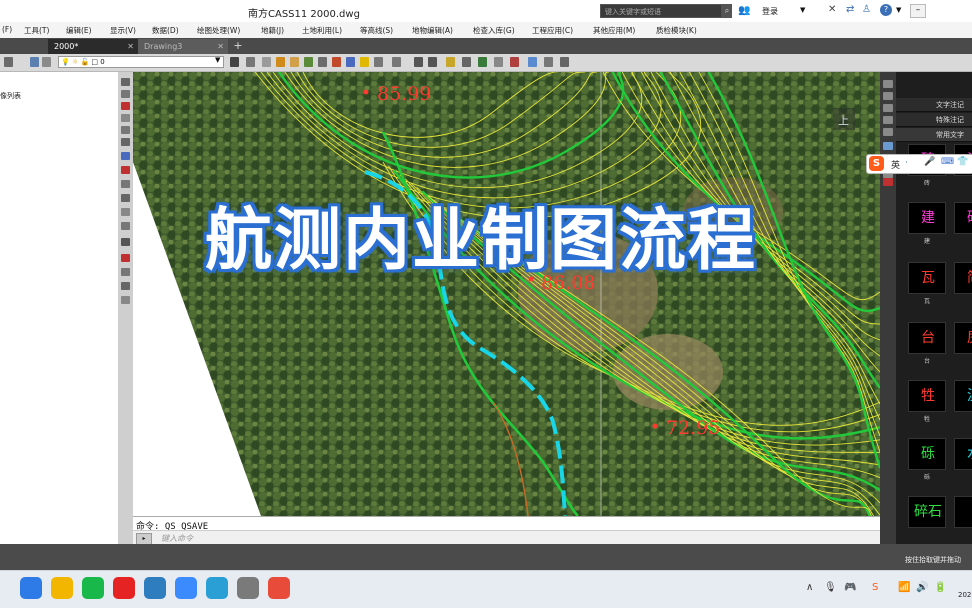  Describe the element at coordinates (963, 218) in the screenshot. I see `symbol-tile: 砼` at that location.